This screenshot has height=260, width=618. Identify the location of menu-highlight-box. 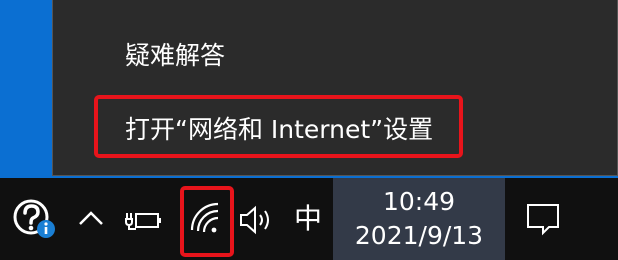
(278, 126).